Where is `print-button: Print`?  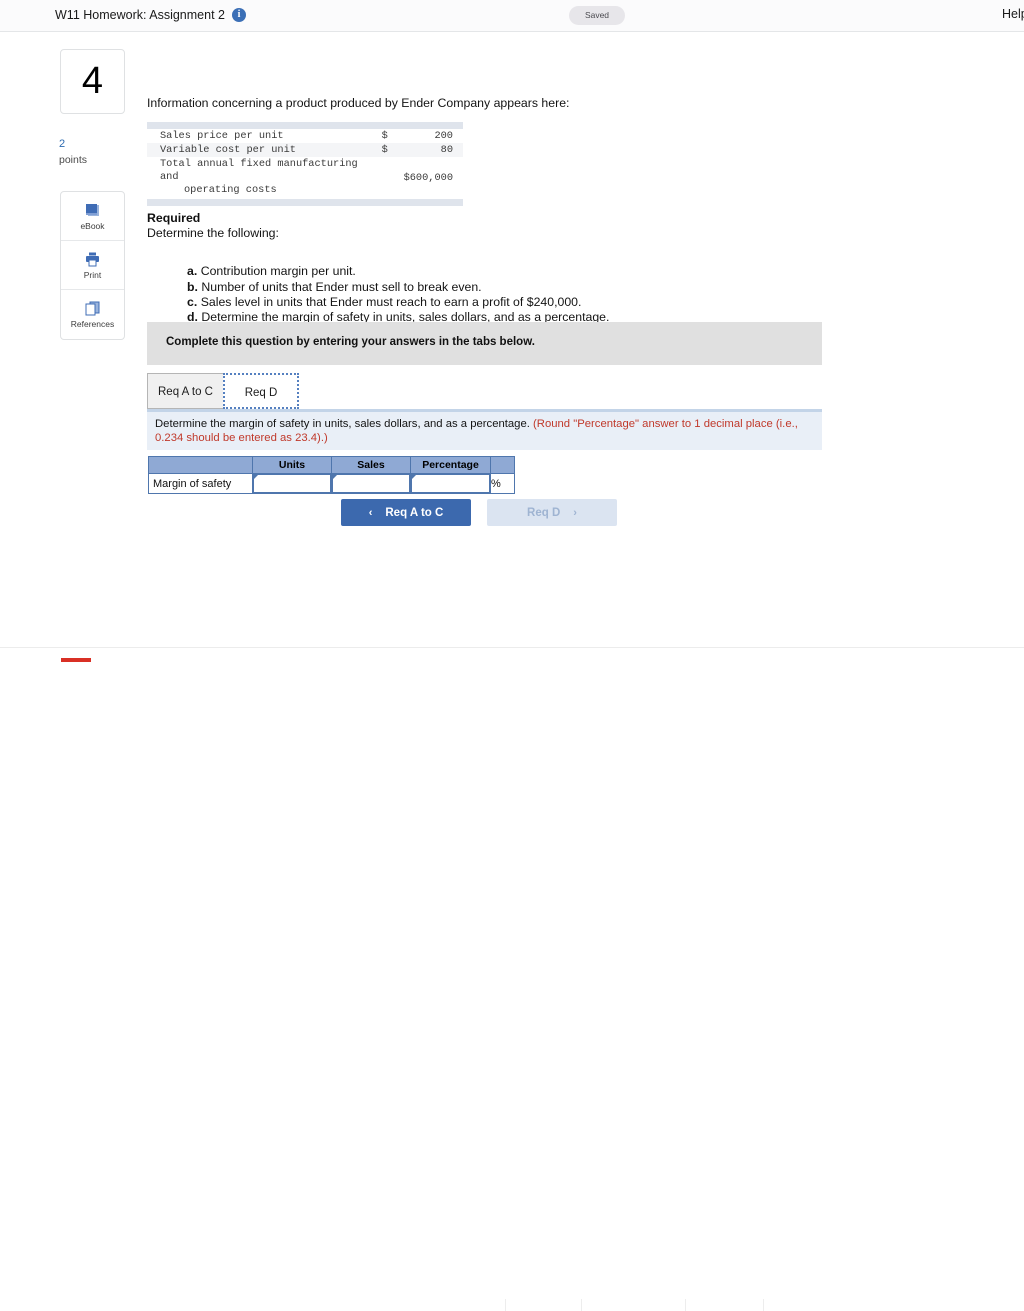
print-button: Print is located at coordinates (92, 265).